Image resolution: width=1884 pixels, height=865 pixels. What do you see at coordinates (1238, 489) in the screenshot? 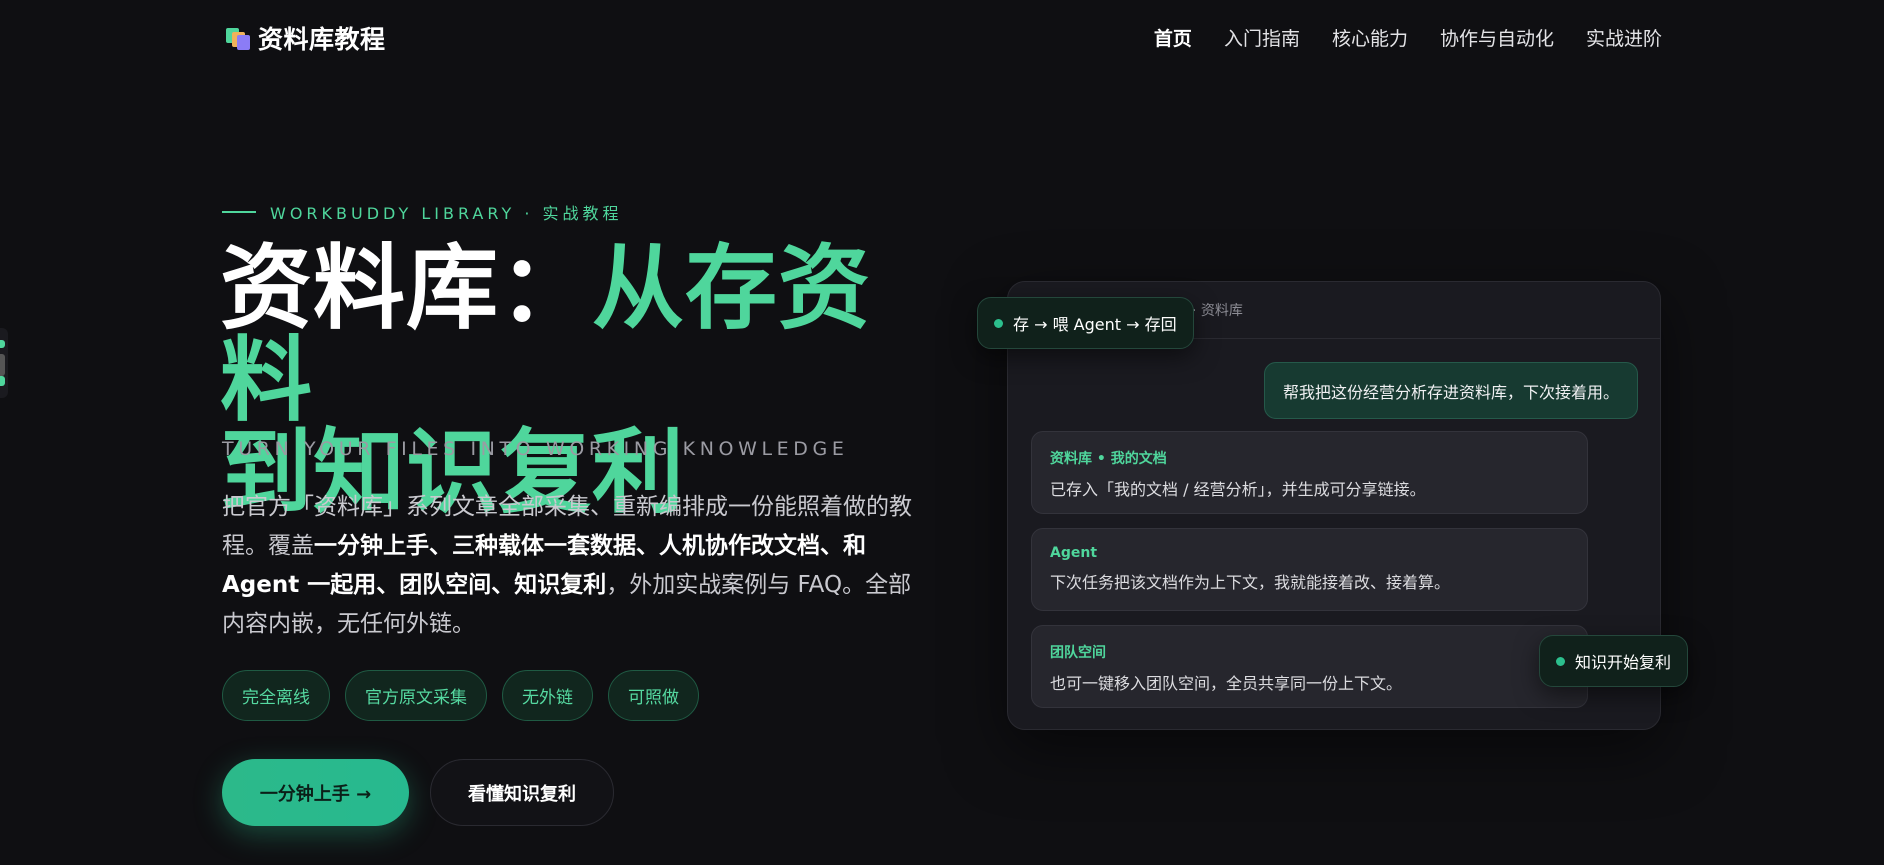
I see `reply-text: 已存入「我的文档 / 经营分析」，并生成可分享链接。` at bounding box center [1238, 489].